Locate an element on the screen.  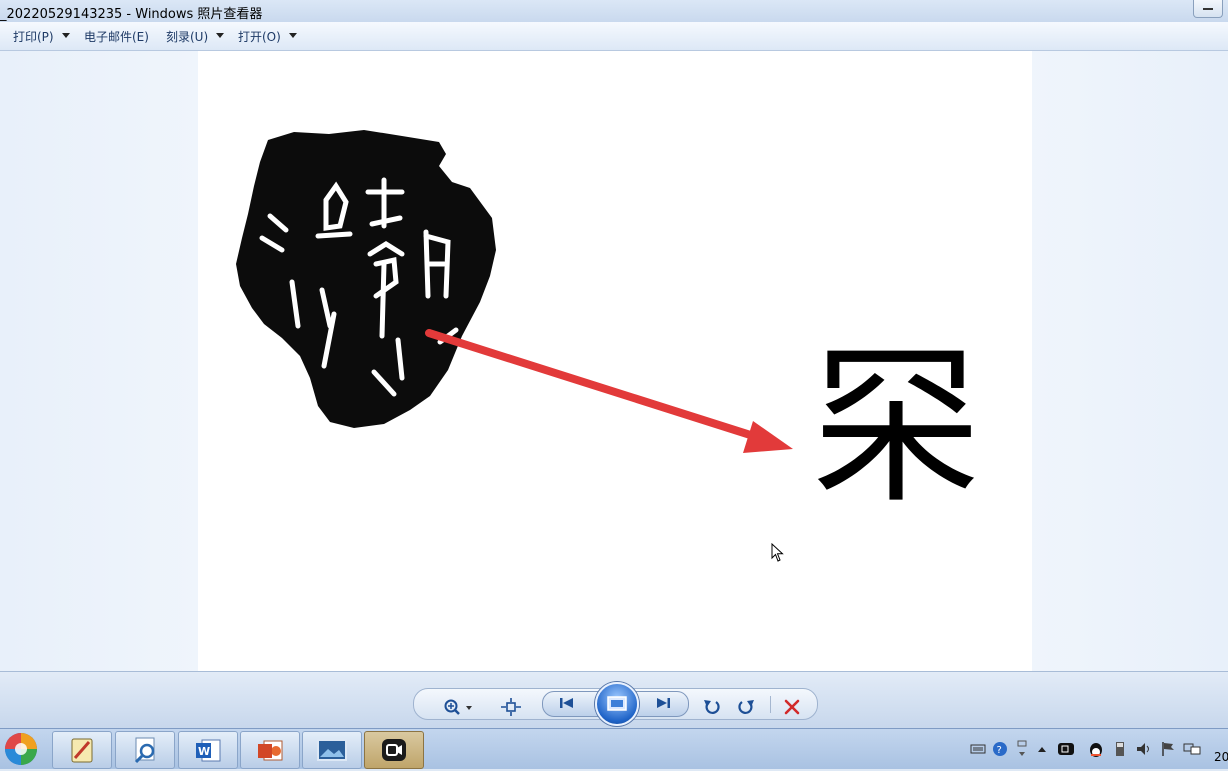
notepad-pen-icon is located at coordinates (82, 750).